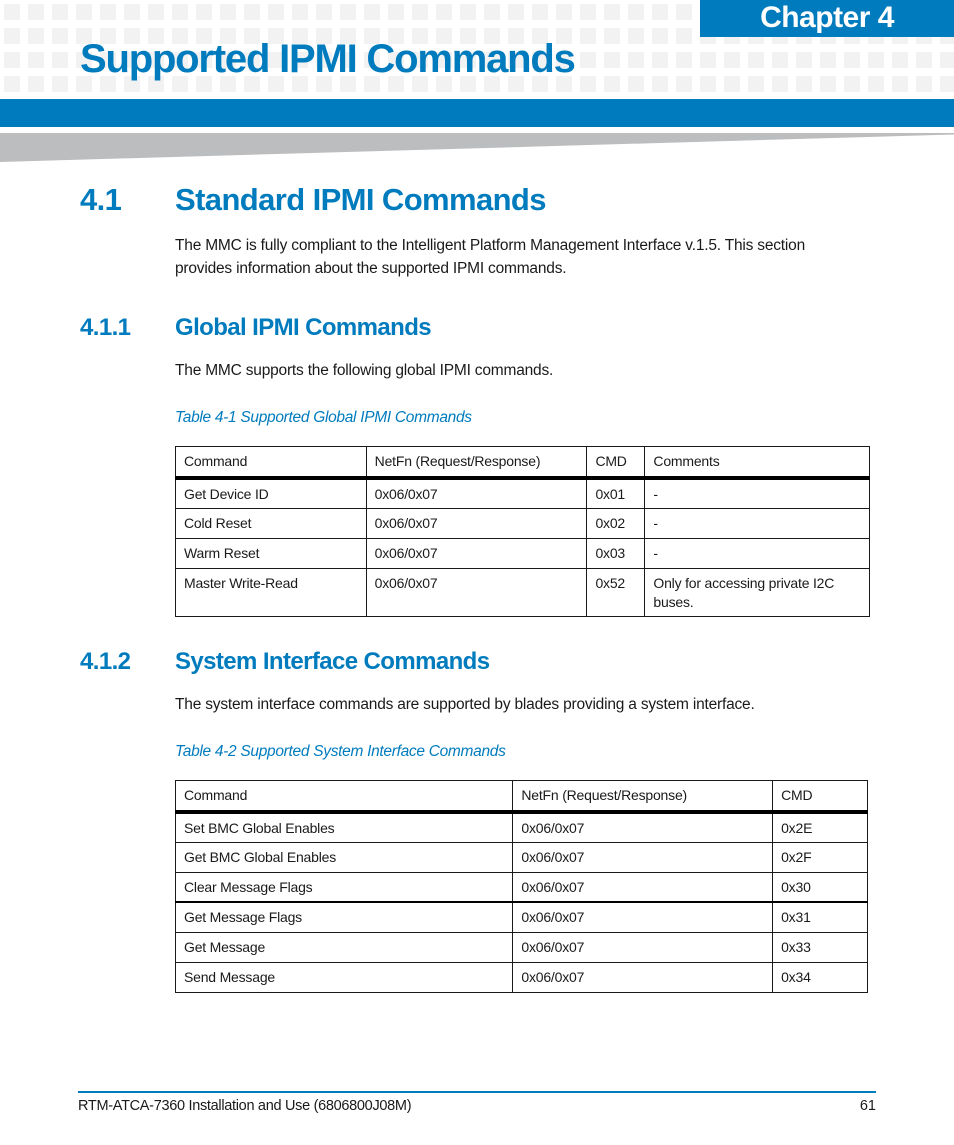 The width and height of the screenshot is (954, 1145). Describe the element at coordinates (820, 917) in the screenshot. I see `cell-cmd: 0x31` at that location.